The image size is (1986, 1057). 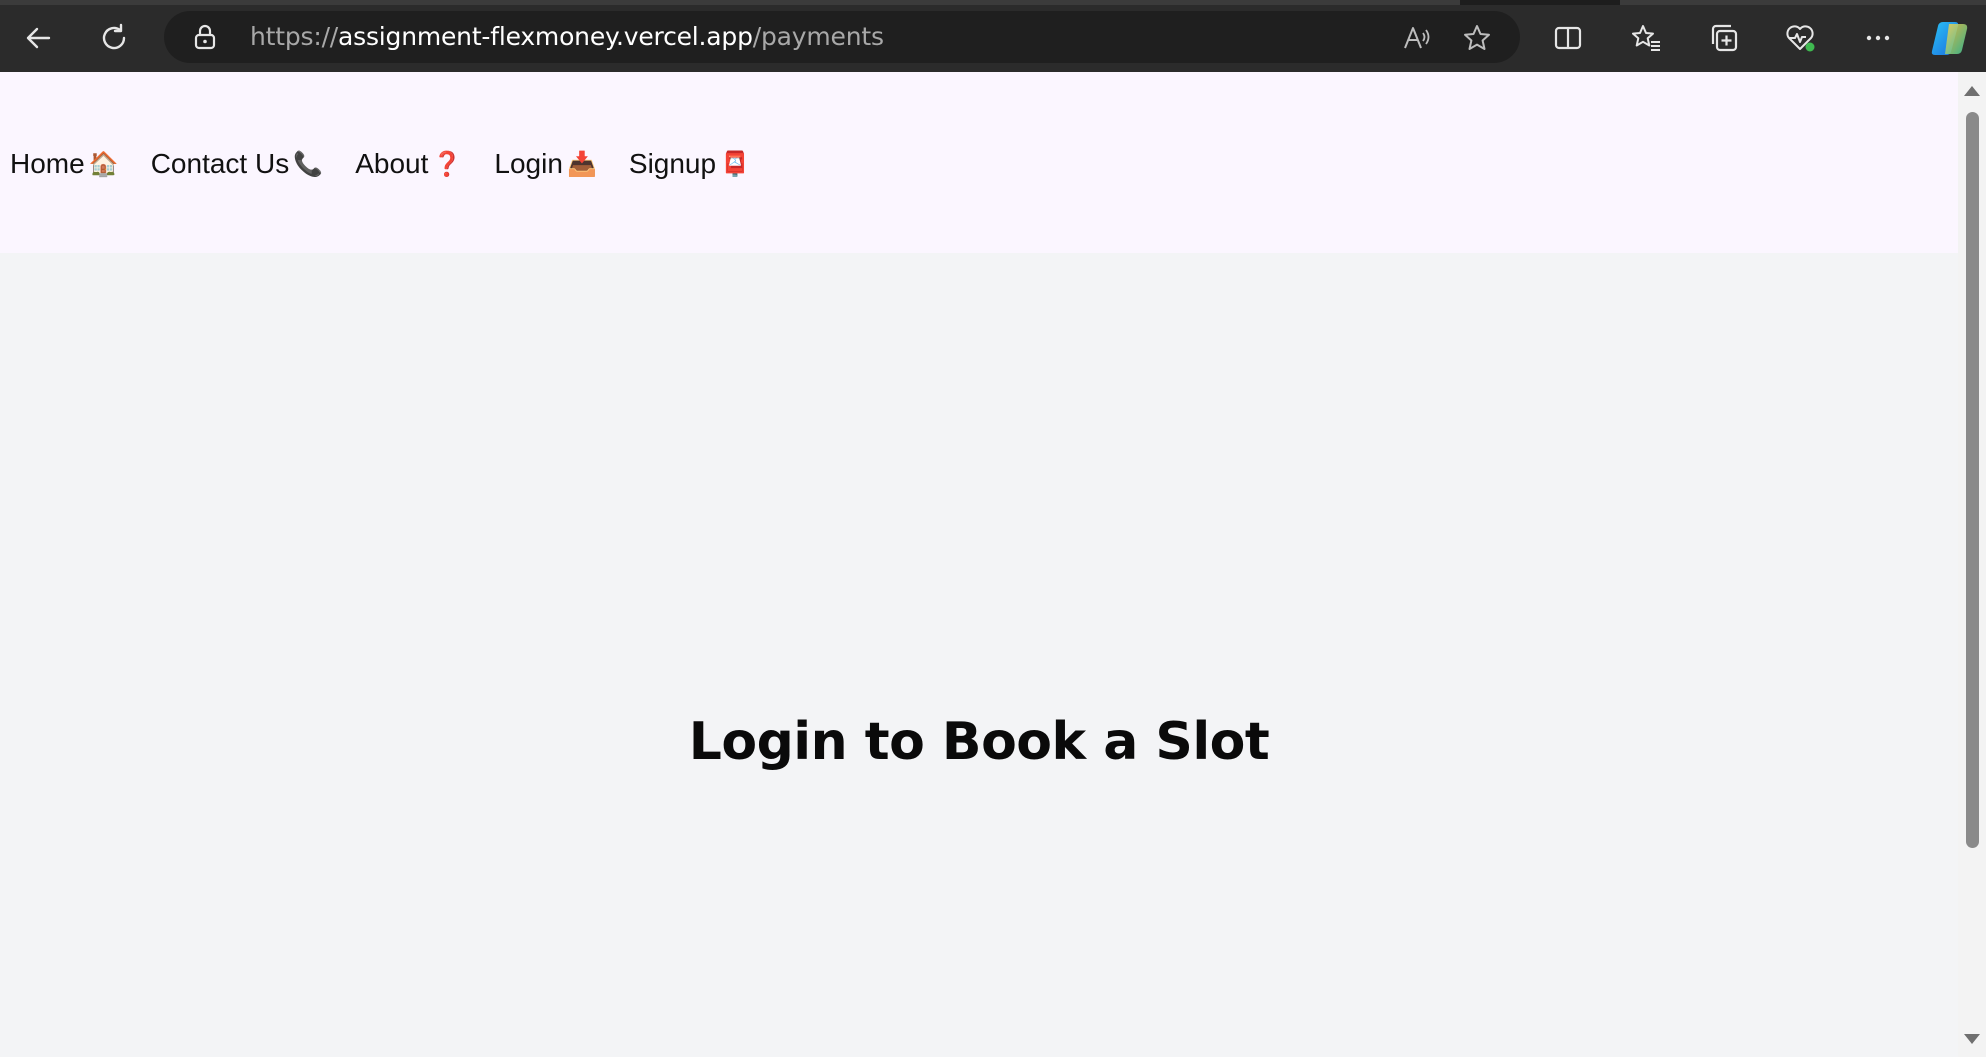 What do you see at coordinates (979, 742) in the screenshot?
I see `page-title: Login to Book a Slot` at bounding box center [979, 742].